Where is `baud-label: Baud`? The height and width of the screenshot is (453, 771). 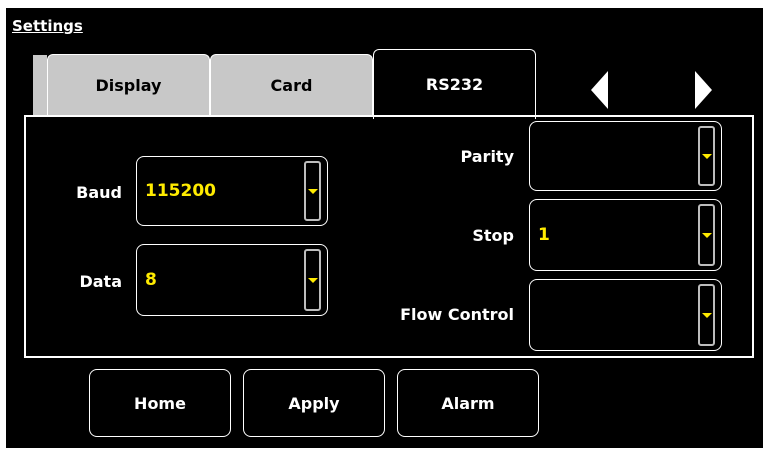
baud-label: Baud is located at coordinates (99, 192).